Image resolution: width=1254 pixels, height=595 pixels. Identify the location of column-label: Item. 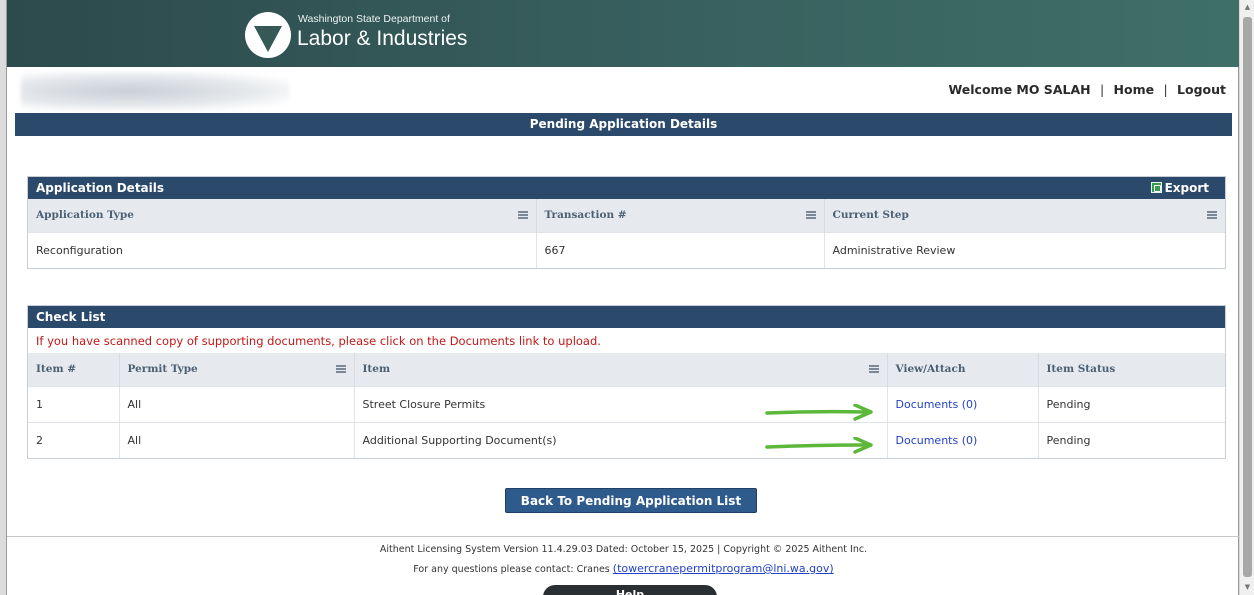
(376, 369).